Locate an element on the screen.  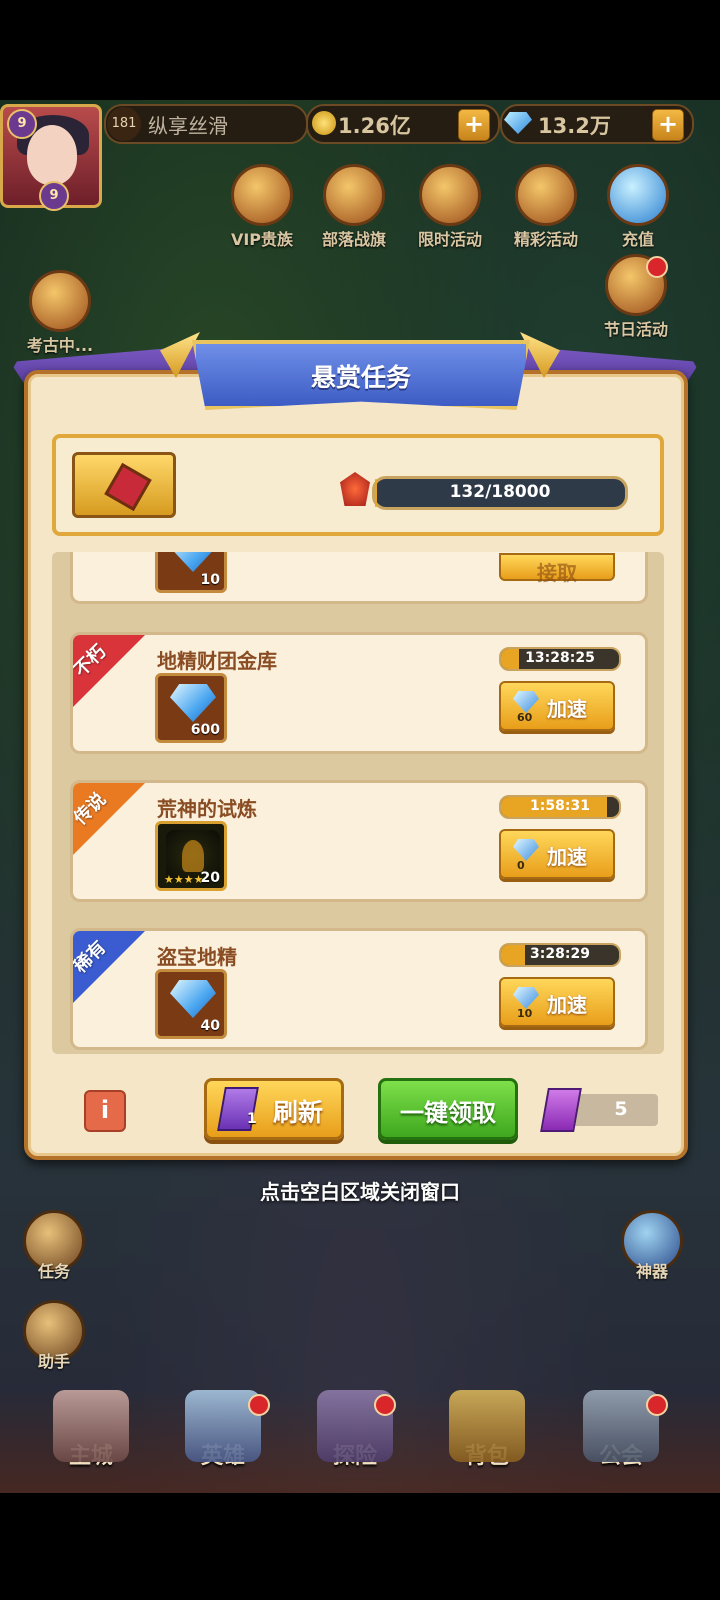
backpack-icon is located at coordinates (487, 1426).